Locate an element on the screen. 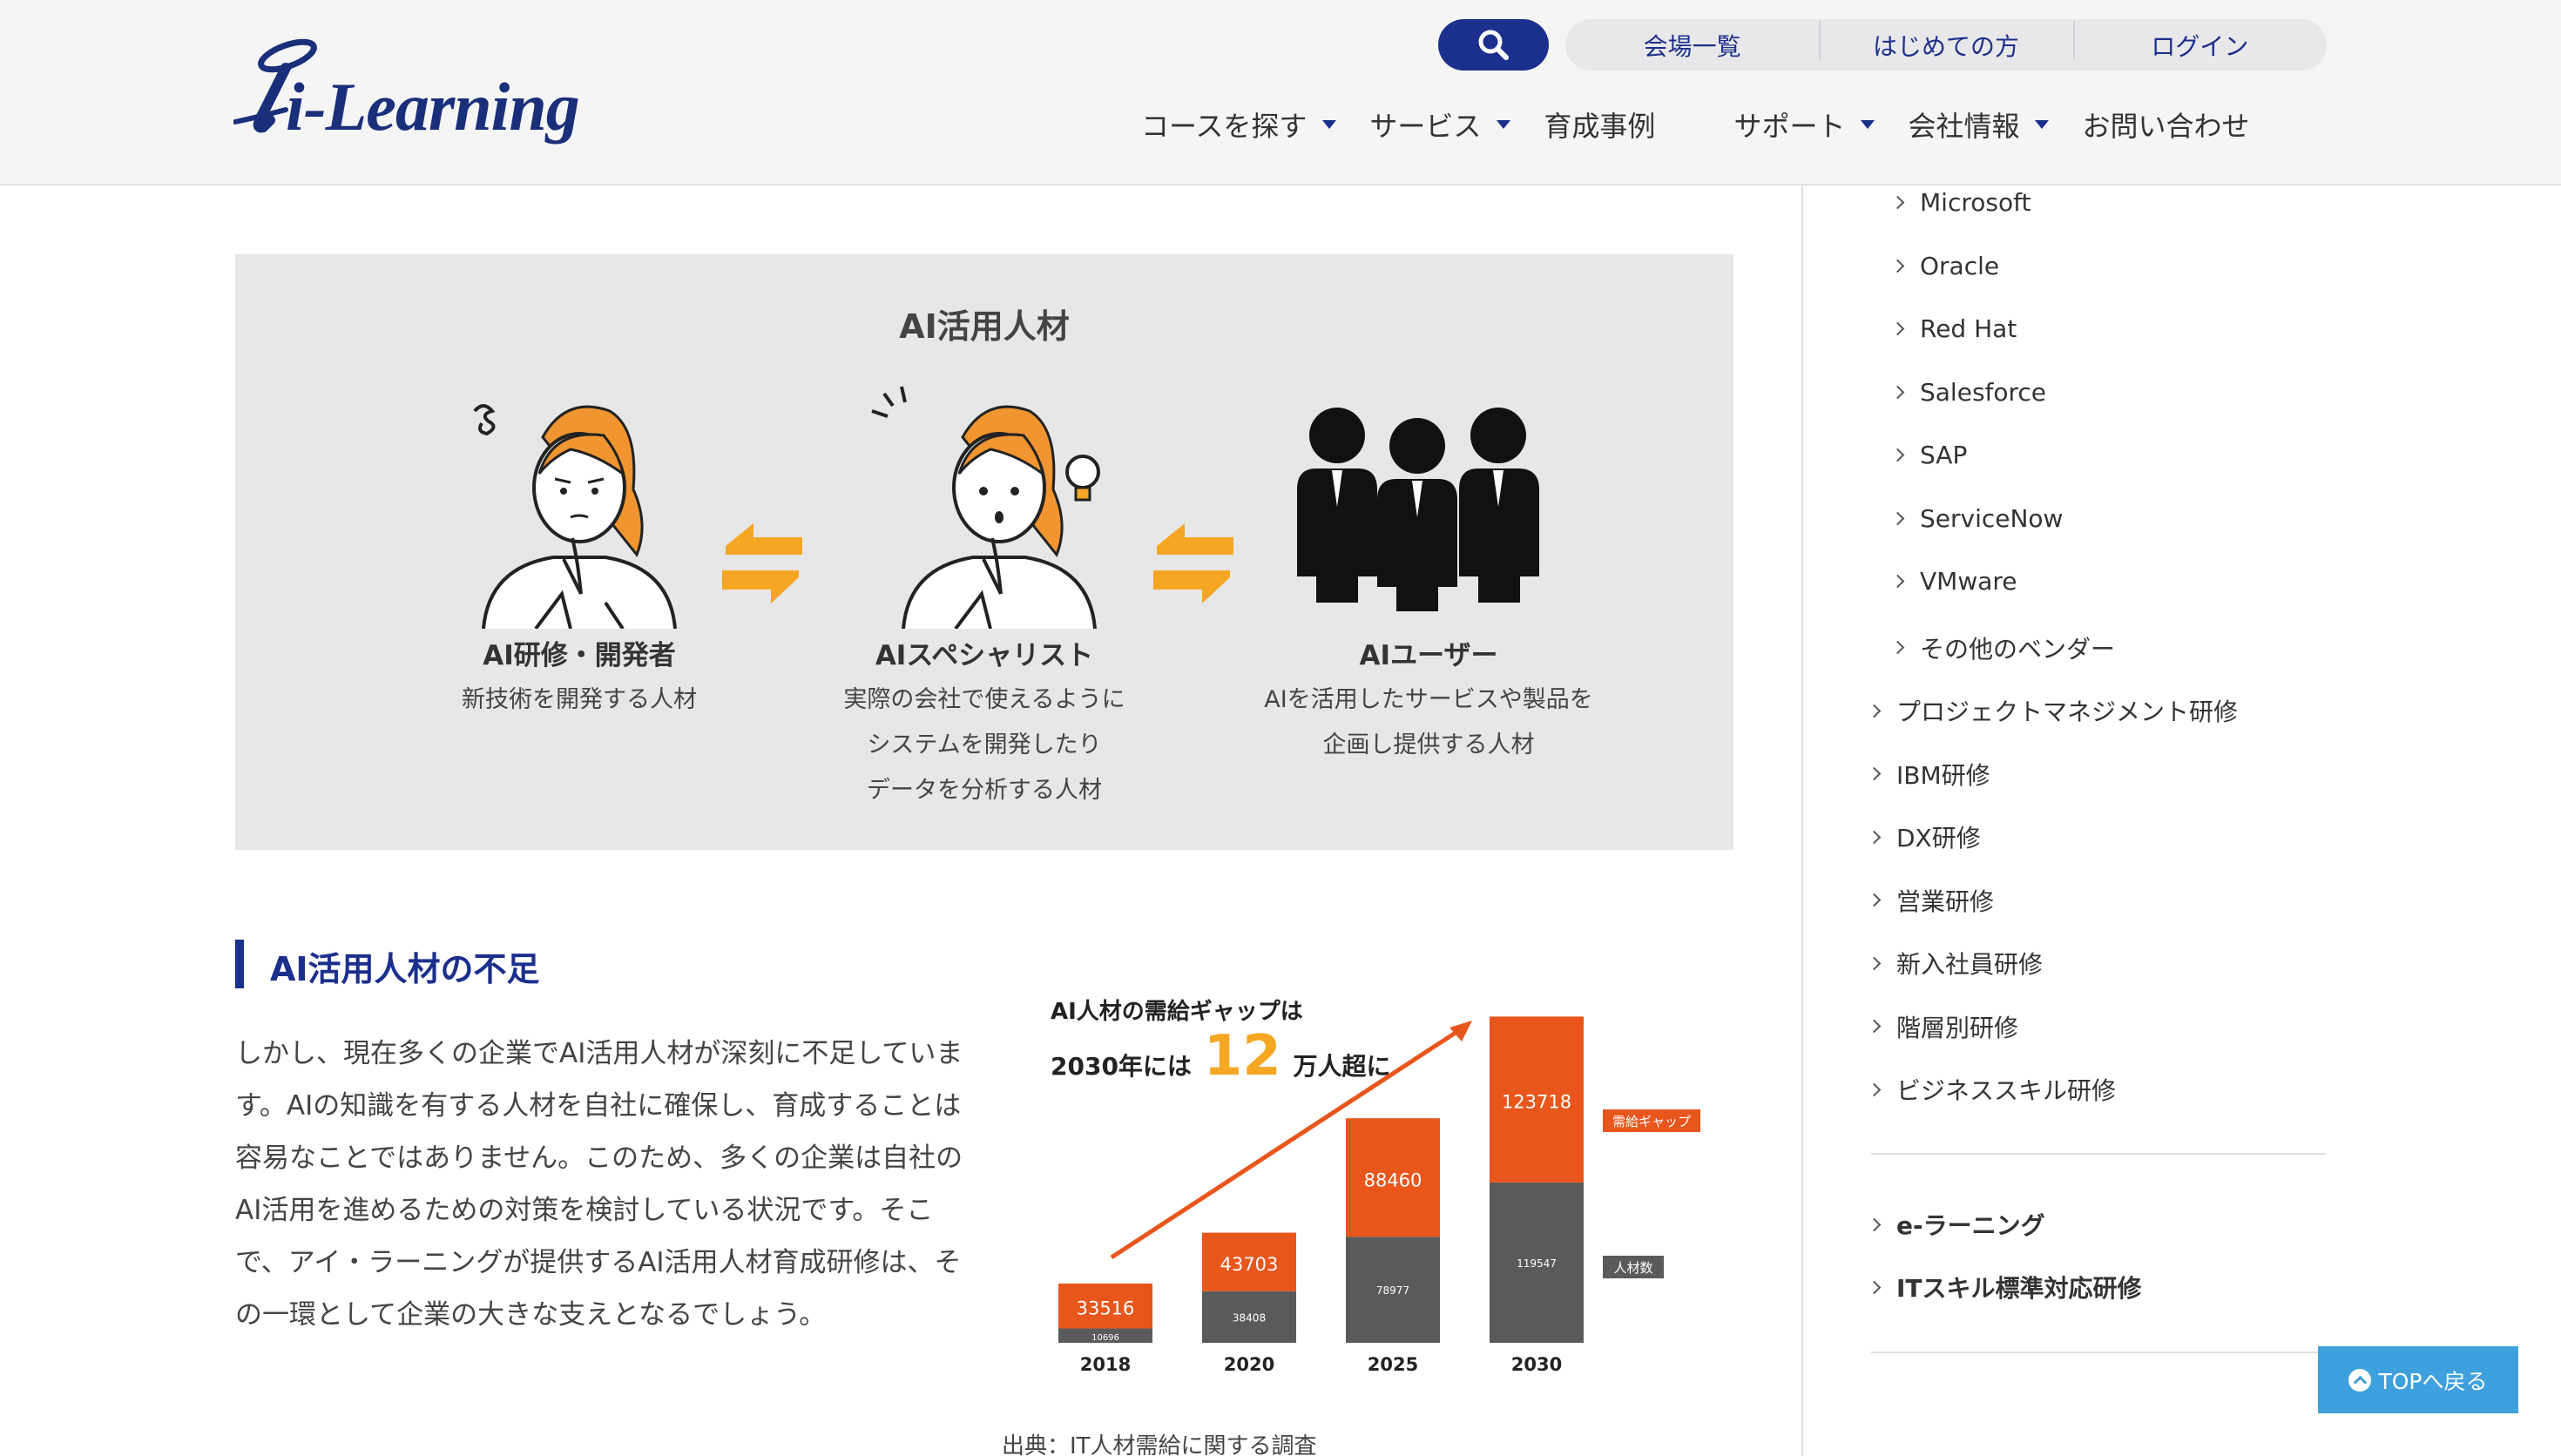  sidebar-item-label: Oracle is located at coordinates (1960, 265).